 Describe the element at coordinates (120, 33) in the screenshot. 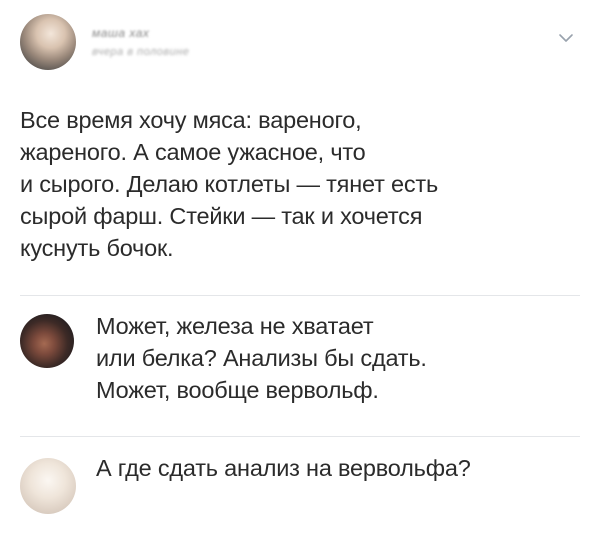

I see `author-name: маша хах` at that location.